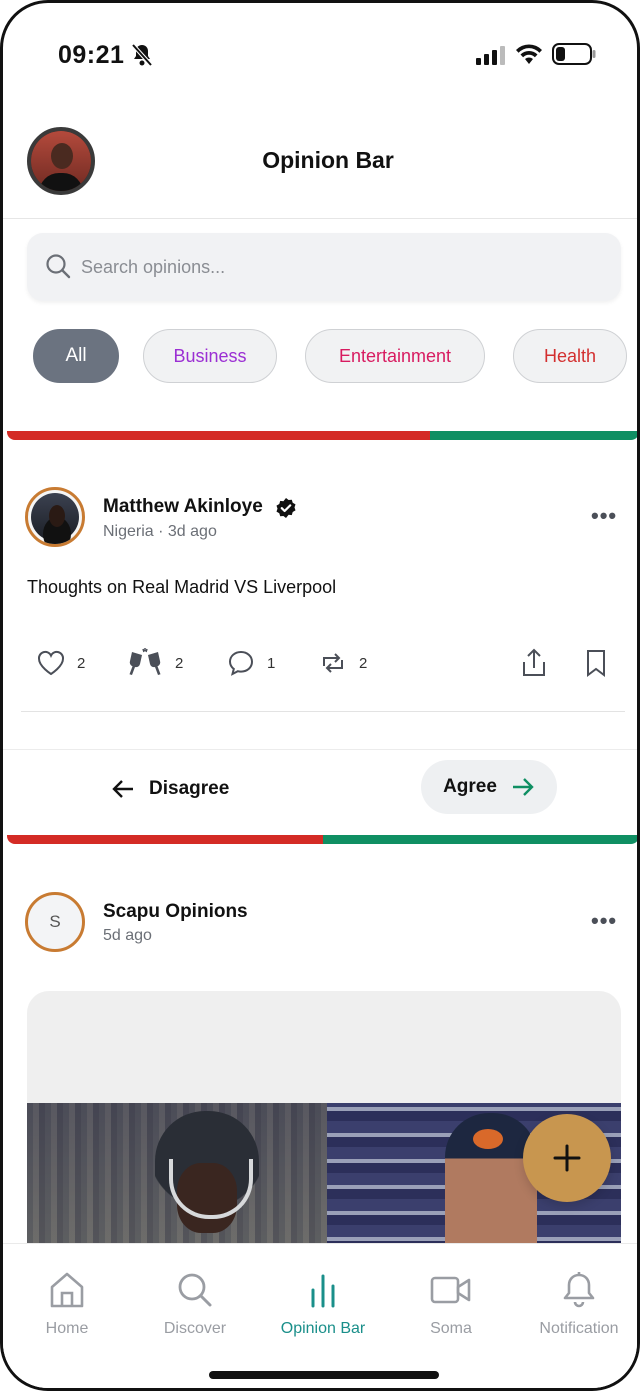  I want to click on category-filter: All Business Entertainment Health, so click(335, 357).